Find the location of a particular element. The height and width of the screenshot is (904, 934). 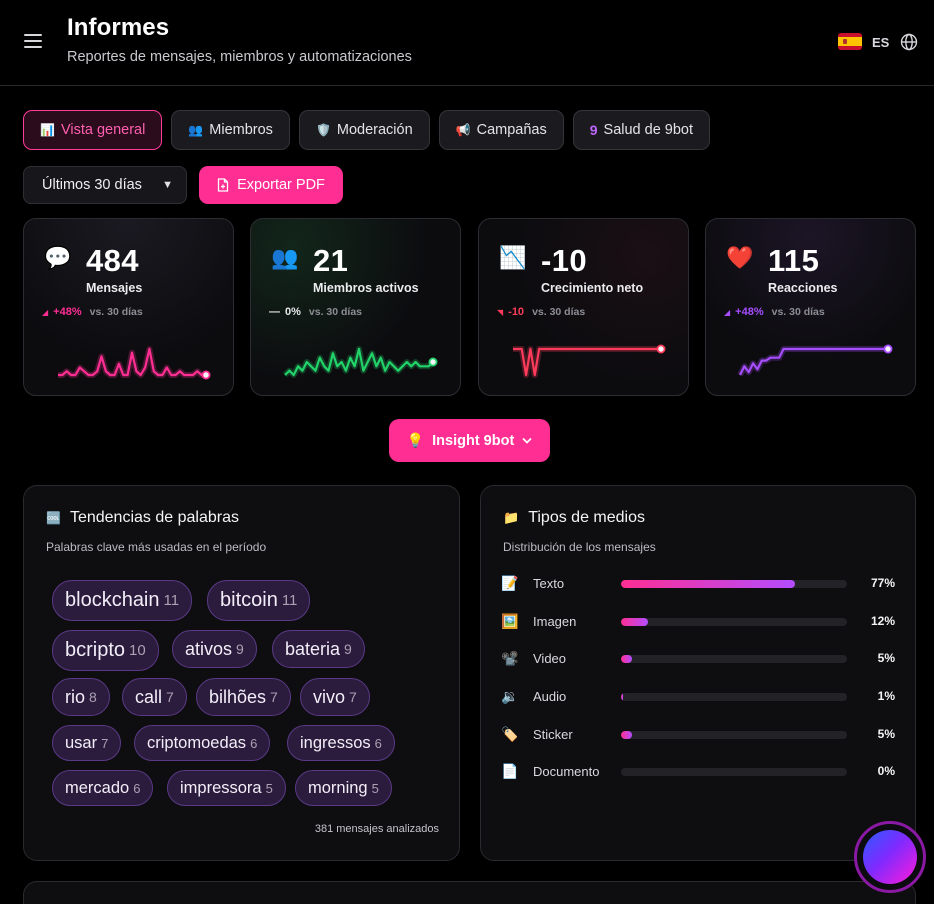

word-chip: rio 8 is located at coordinates (81, 697).